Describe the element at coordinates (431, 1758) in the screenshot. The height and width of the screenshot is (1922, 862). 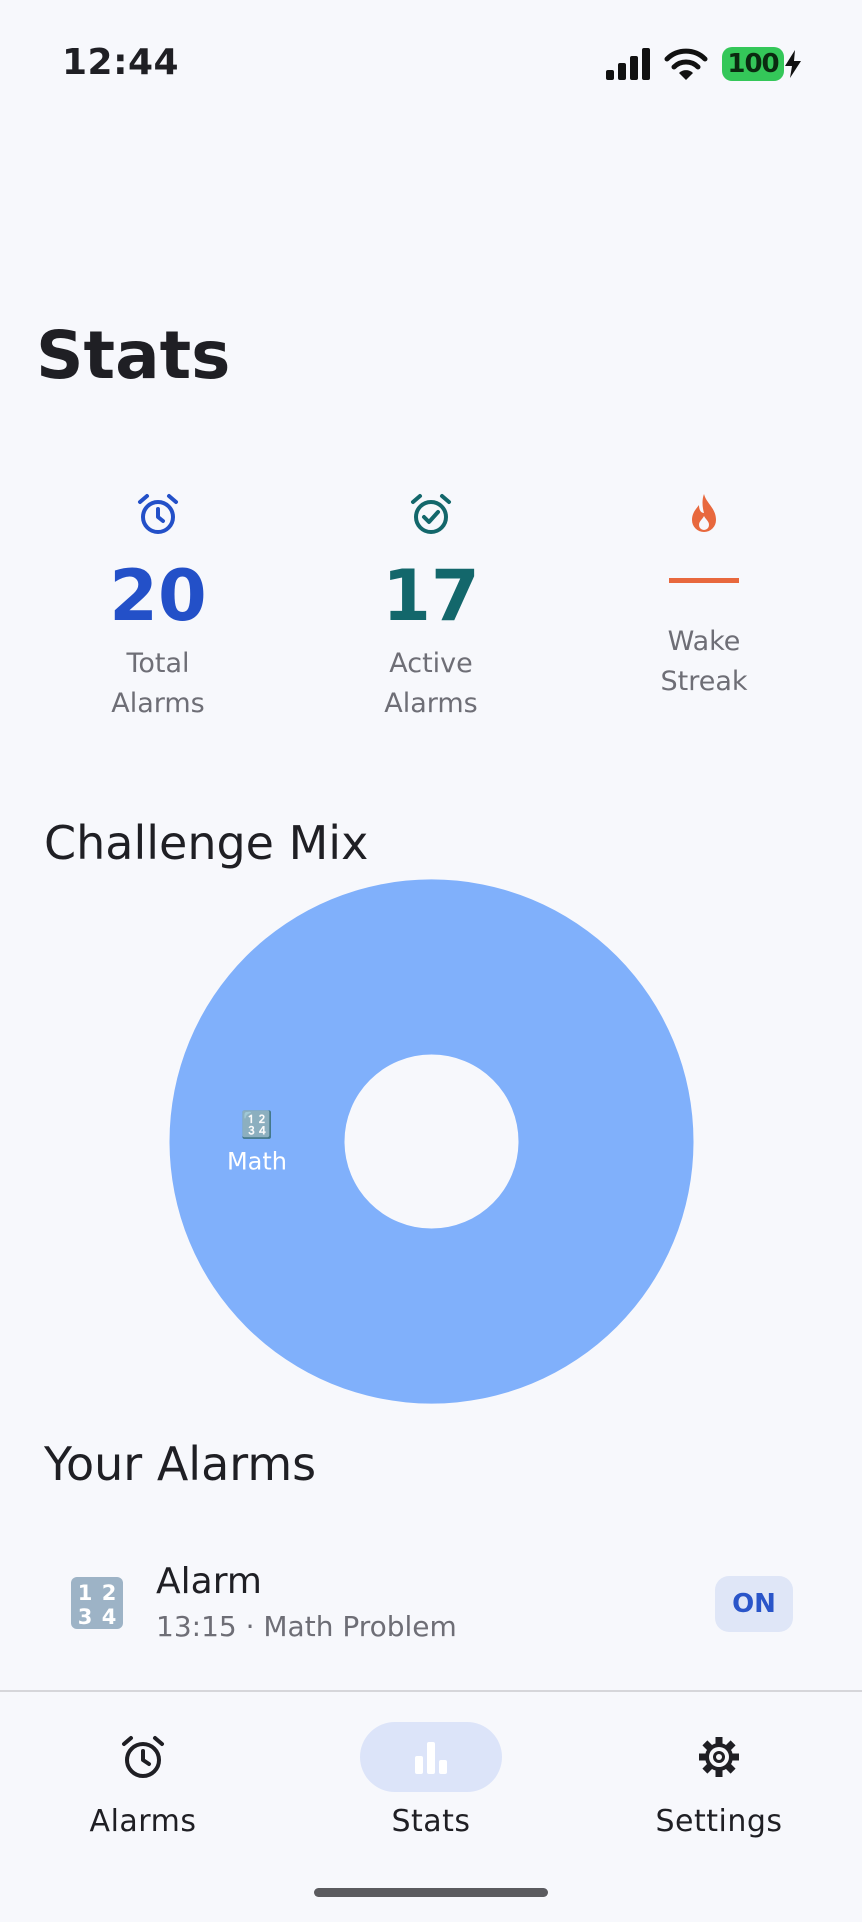
I see `bar-chart-icon` at that location.